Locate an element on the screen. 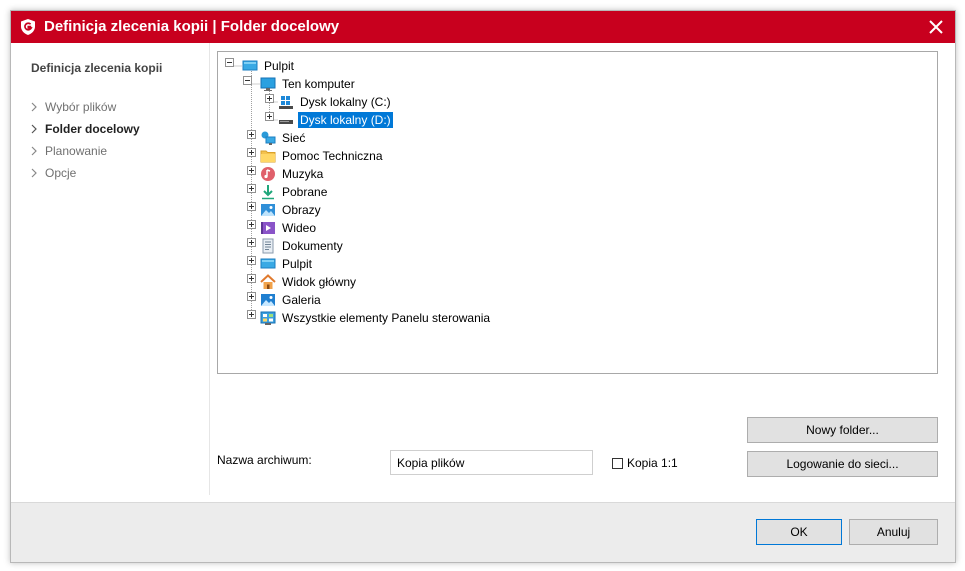  sidebar-item-options: Opcje is located at coordinates (53, 173).